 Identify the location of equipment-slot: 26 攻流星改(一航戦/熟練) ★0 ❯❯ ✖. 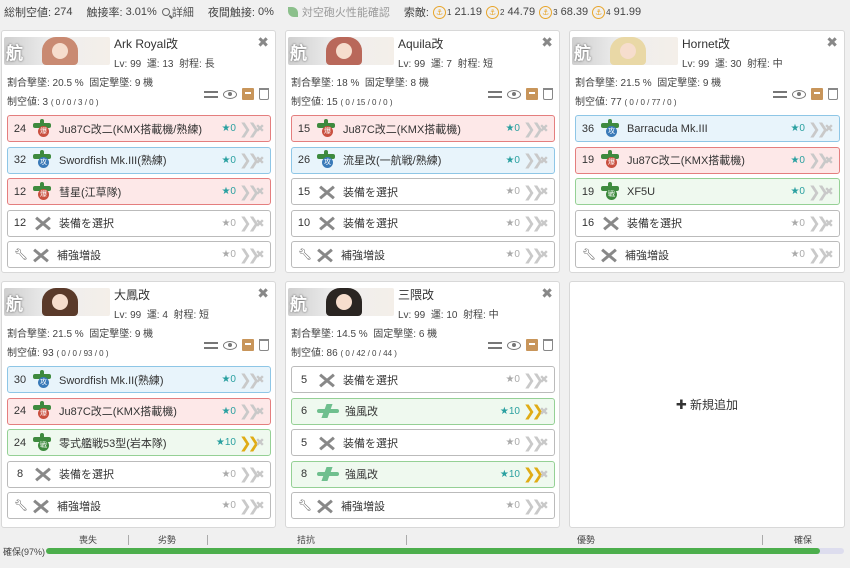
(423, 160).